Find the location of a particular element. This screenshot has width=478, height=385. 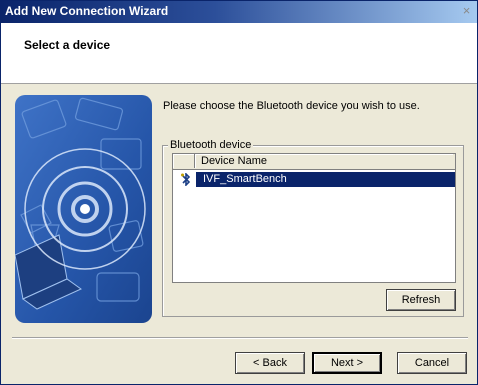

page-title: Select a device is located at coordinates (67, 45).